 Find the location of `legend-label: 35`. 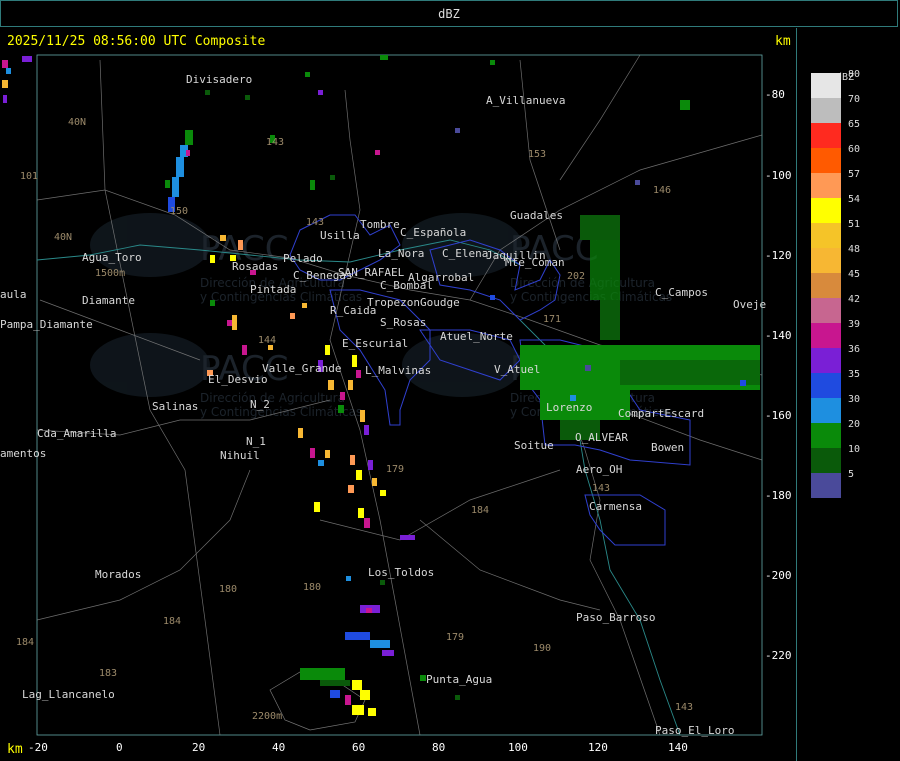

legend-label: 35 is located at coordinates (854, 374).